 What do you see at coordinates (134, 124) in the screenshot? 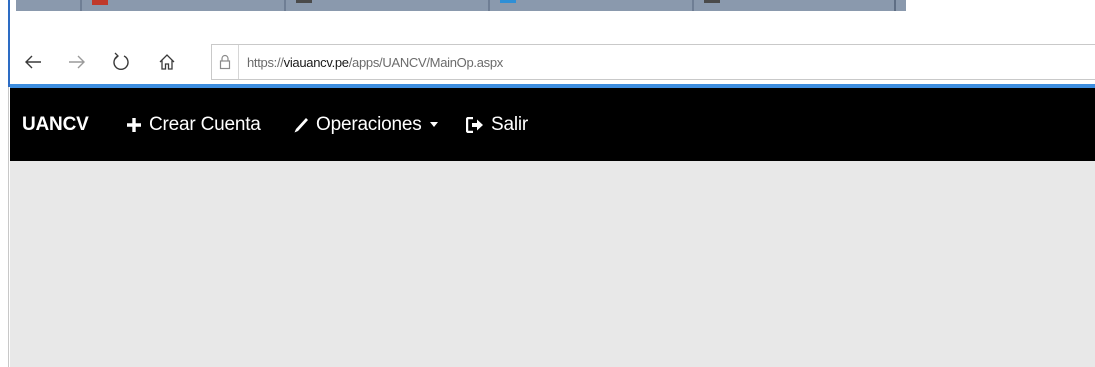
I see `plus-icon` at bounding box center [134, 124].